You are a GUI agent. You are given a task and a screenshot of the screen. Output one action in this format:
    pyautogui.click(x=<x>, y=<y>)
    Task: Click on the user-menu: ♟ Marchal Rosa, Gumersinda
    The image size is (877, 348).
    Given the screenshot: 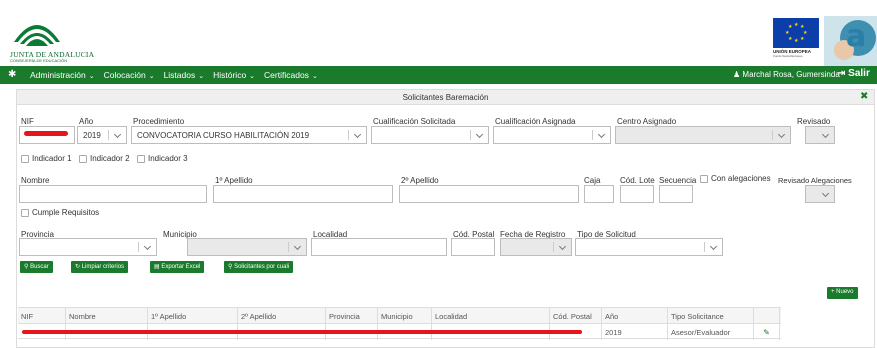 What is the action you would take?
    pyautogui.click(x=786, y=74)
    